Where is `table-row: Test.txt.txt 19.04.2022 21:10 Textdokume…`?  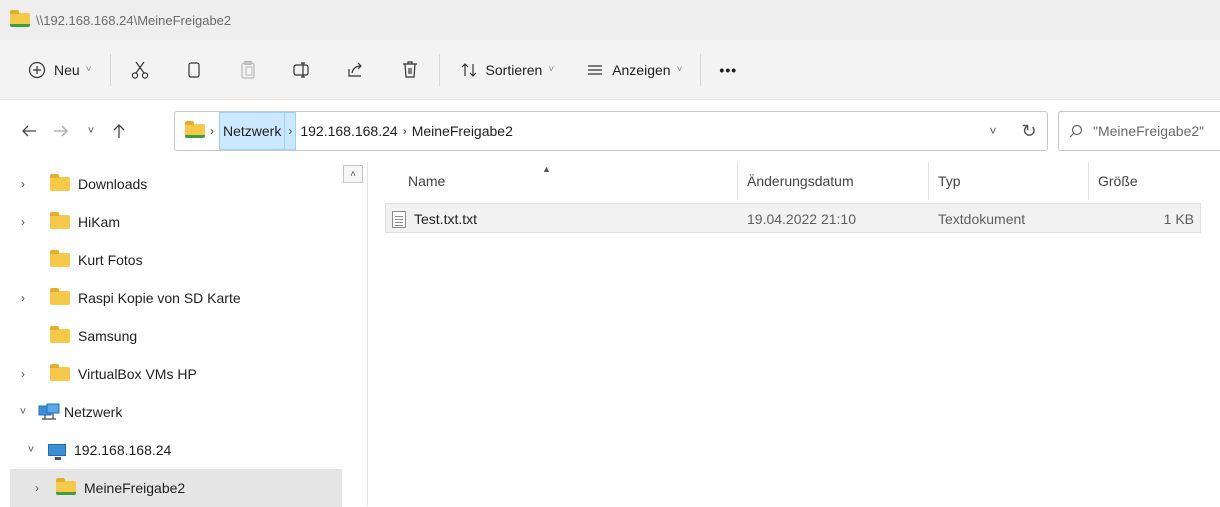 table-row: Test.txt.txt 19.04.2022 21:10 Textdokume… is located at coordinates (793, 218).